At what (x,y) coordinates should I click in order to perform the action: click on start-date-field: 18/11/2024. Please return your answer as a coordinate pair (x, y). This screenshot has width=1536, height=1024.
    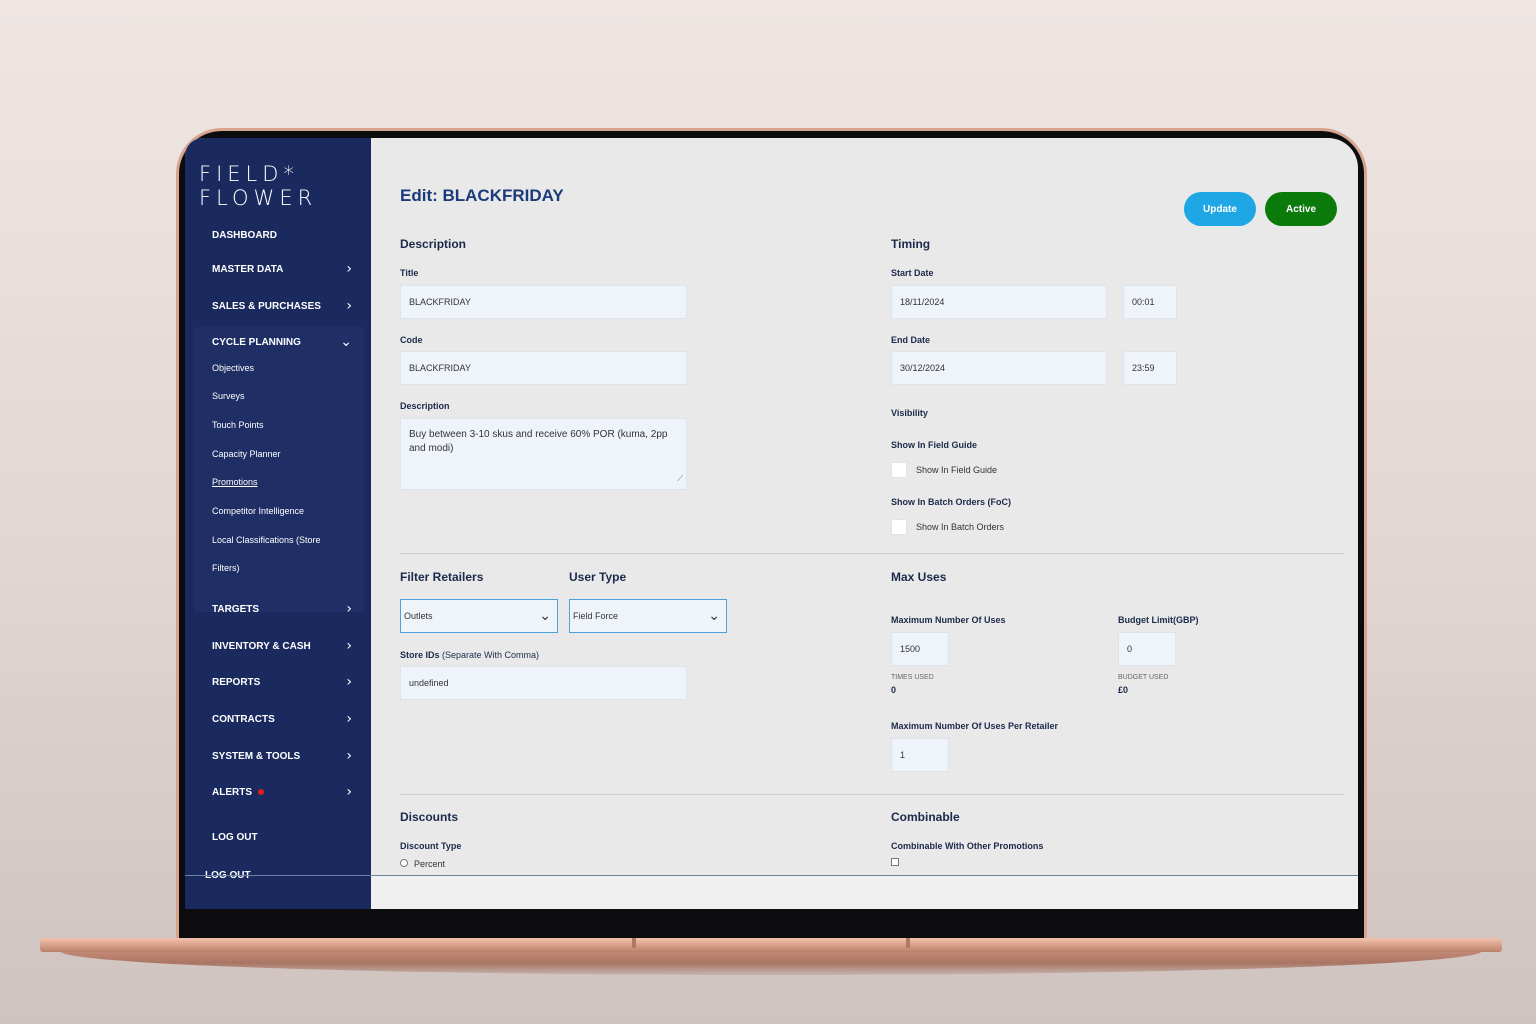
    Looking at the image, I should click on (999, 302).